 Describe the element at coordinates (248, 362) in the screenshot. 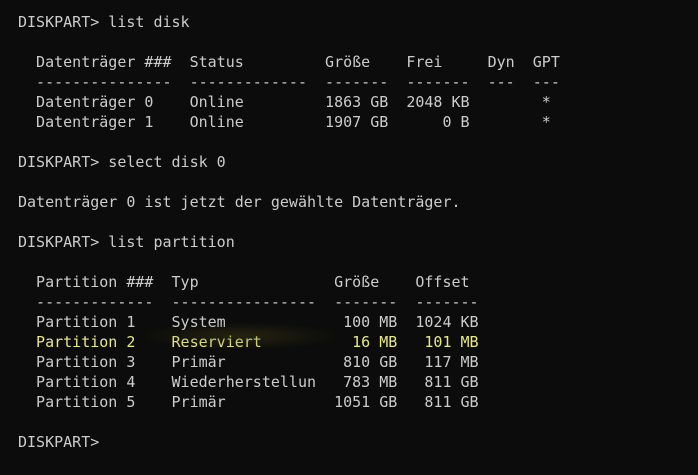

I see `partition-row-3: Partition 3 Primär 810 GB 117 MB` at that location.